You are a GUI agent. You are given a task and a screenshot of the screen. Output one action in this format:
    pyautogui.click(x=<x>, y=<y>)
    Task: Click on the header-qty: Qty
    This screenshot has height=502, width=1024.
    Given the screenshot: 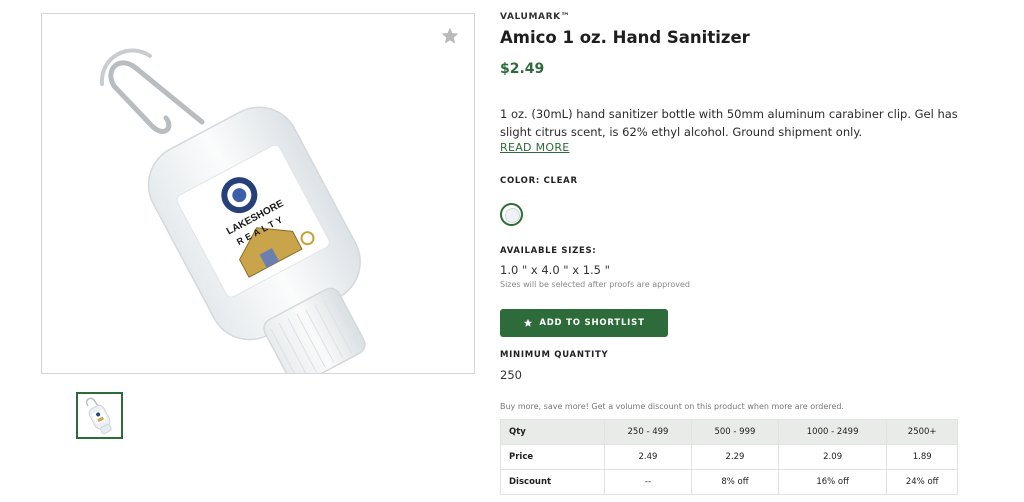 What is the action you would take?
    pyautogui.click(x=552, y=432)
    